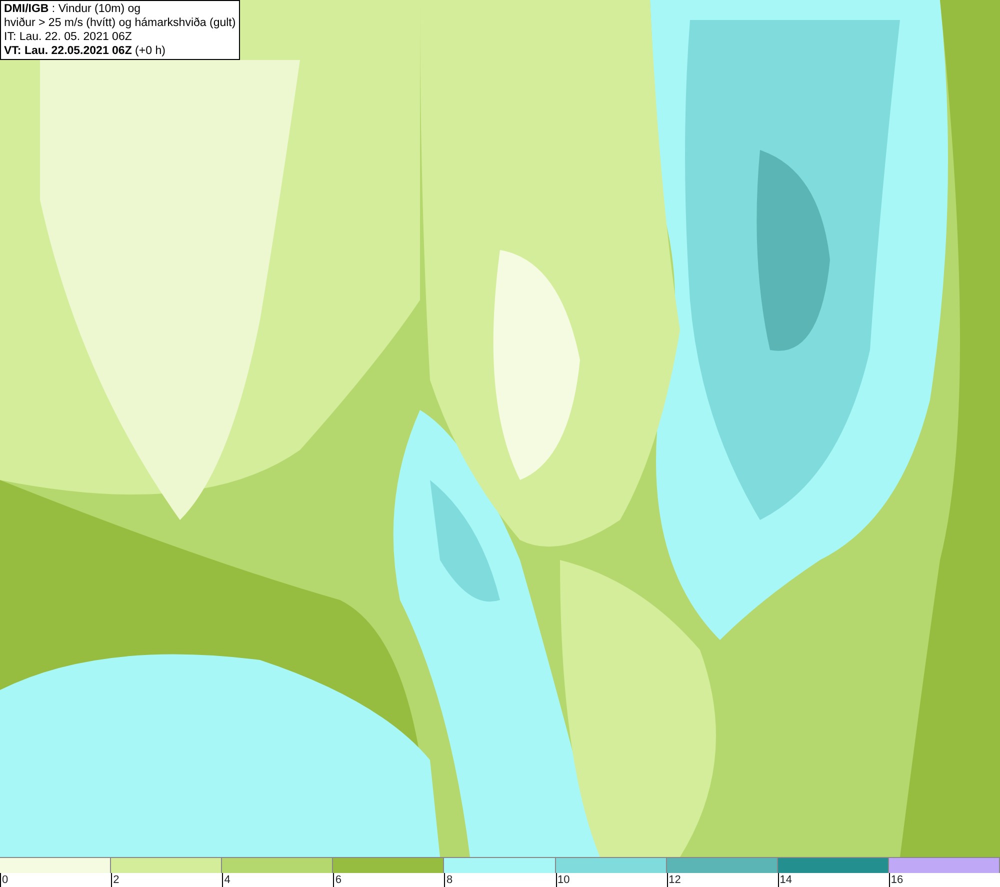  What do you see at coordinates (722, 880) in the screenshot?
I see `legend-label: 12` at bounding box center [722, 880].